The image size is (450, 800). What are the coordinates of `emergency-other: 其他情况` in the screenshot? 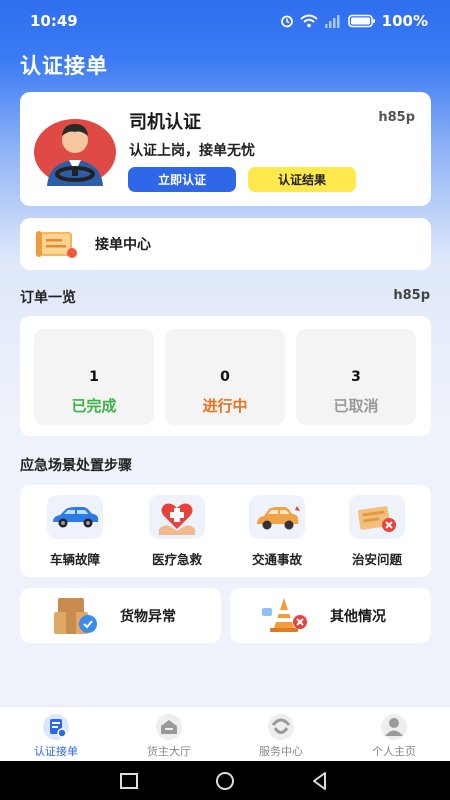 It's located at (330, 615).